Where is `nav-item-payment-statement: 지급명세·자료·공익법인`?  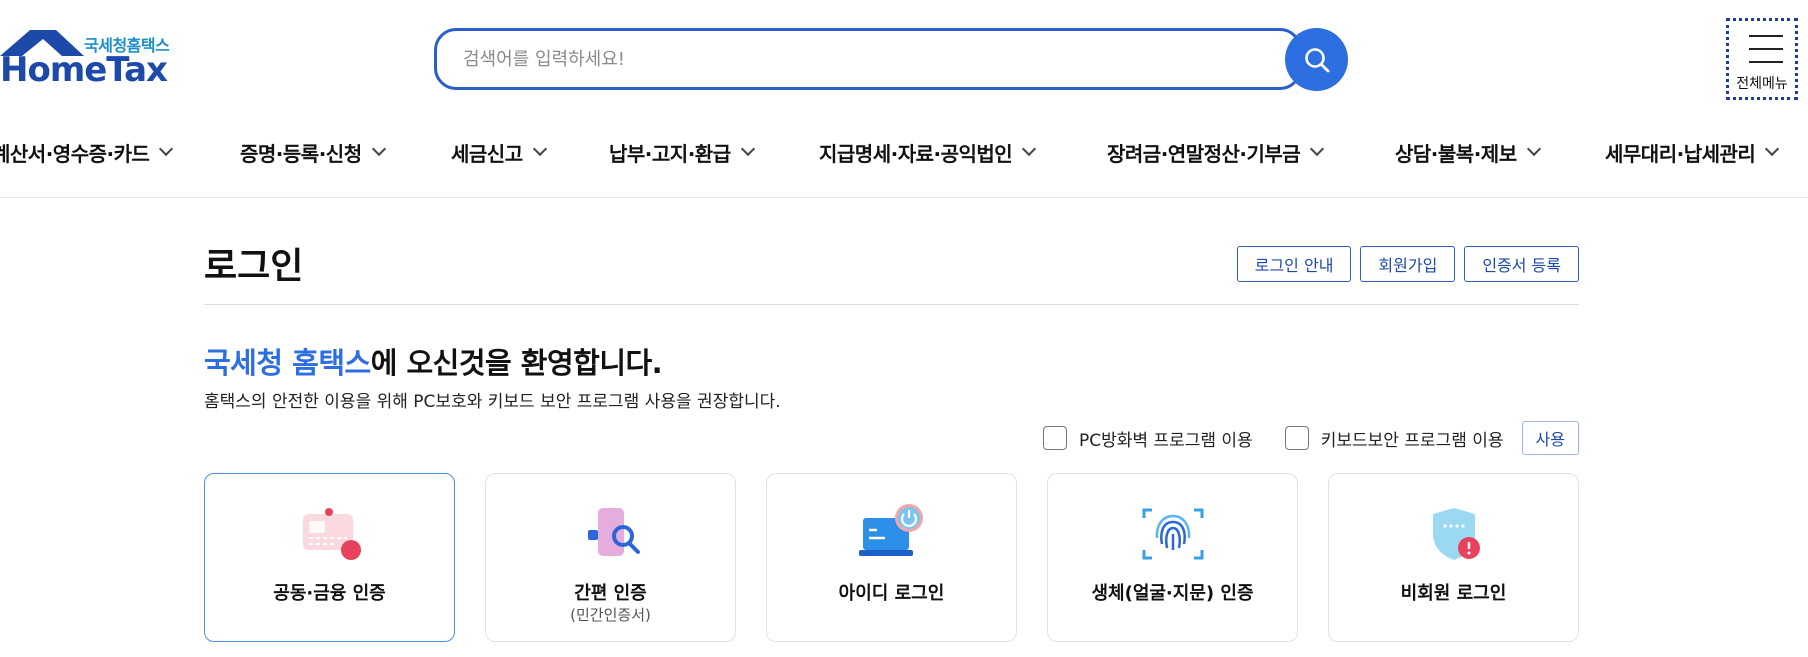 nav-item-payment-statement: 지급명세·자료·공익법인 is located at coordinates (928, 152).